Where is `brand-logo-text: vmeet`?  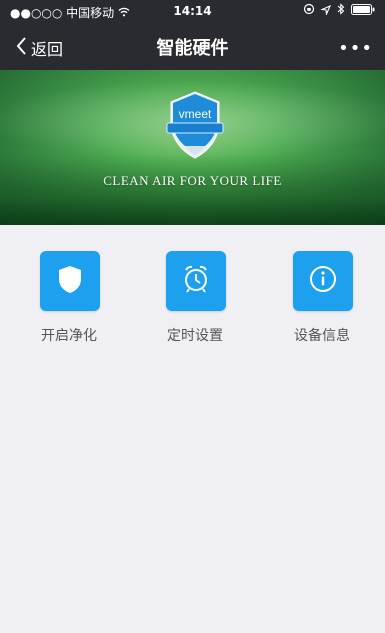 brand-logo-text: vmeet is located at coordinates (195, 114).